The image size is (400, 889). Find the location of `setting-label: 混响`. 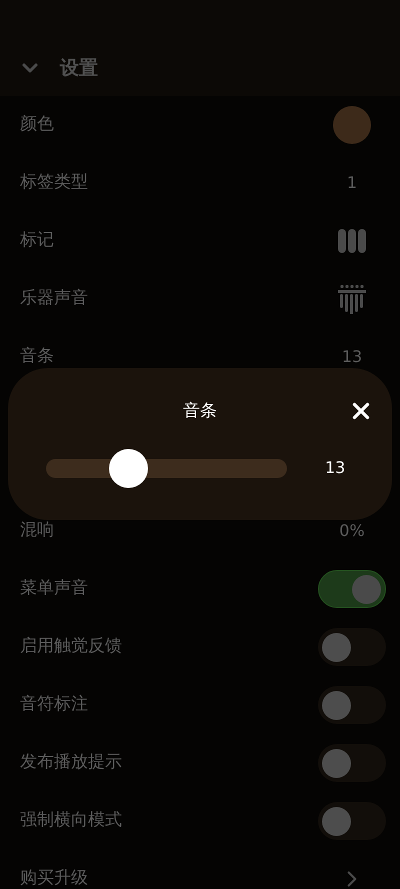

setting-label: 混响 is located at coordinates (37, 530).